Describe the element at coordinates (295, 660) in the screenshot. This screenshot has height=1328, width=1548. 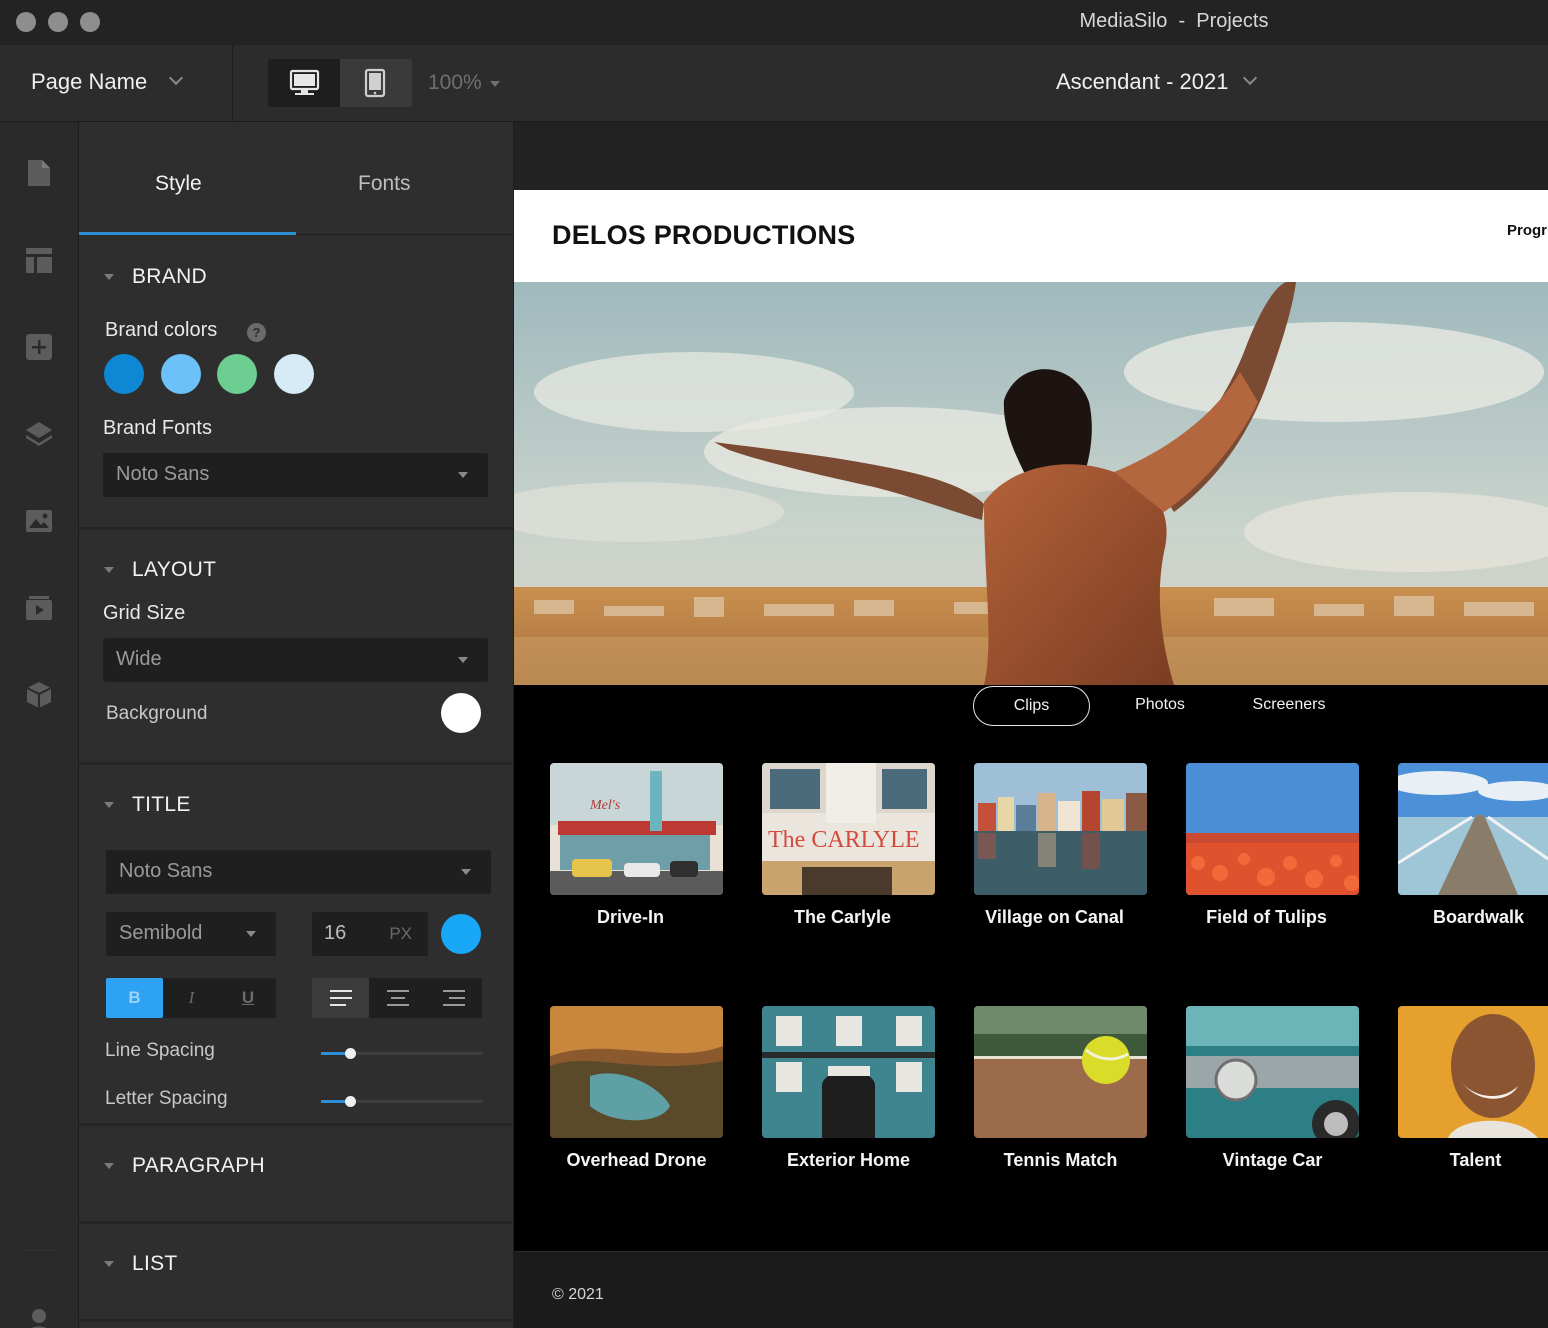
I see `grid-size-select: Wide` at that location.